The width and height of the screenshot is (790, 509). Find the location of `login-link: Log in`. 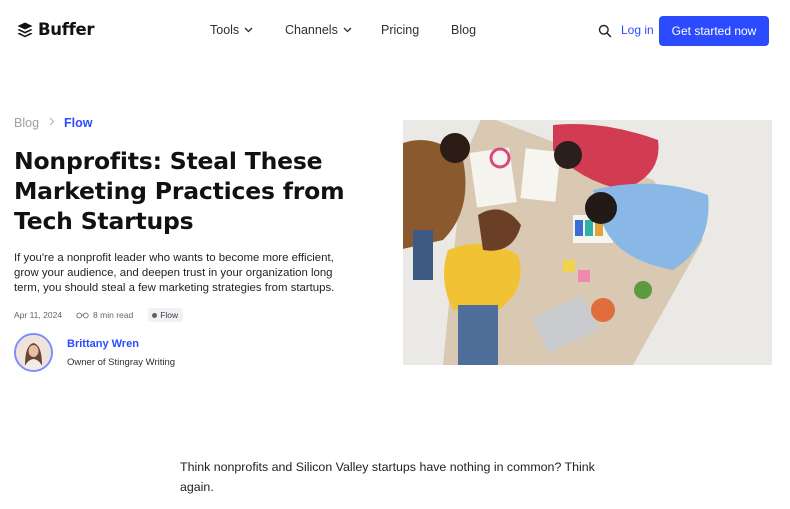

login-link: Log in is located at coordinates (637, 30).